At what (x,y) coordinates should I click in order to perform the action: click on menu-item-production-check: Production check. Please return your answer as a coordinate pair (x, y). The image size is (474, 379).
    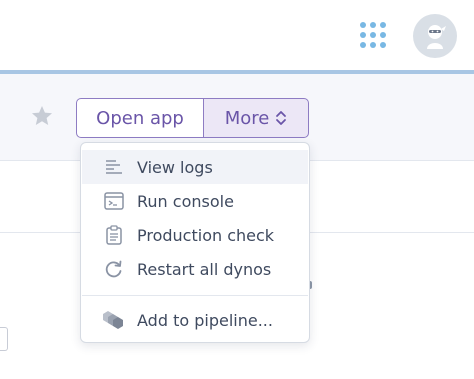
    Looking at the image, I should click on (195, 235).